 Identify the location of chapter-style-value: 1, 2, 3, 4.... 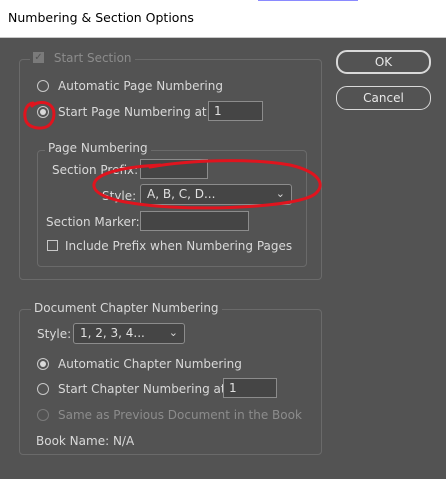
(112, 333).